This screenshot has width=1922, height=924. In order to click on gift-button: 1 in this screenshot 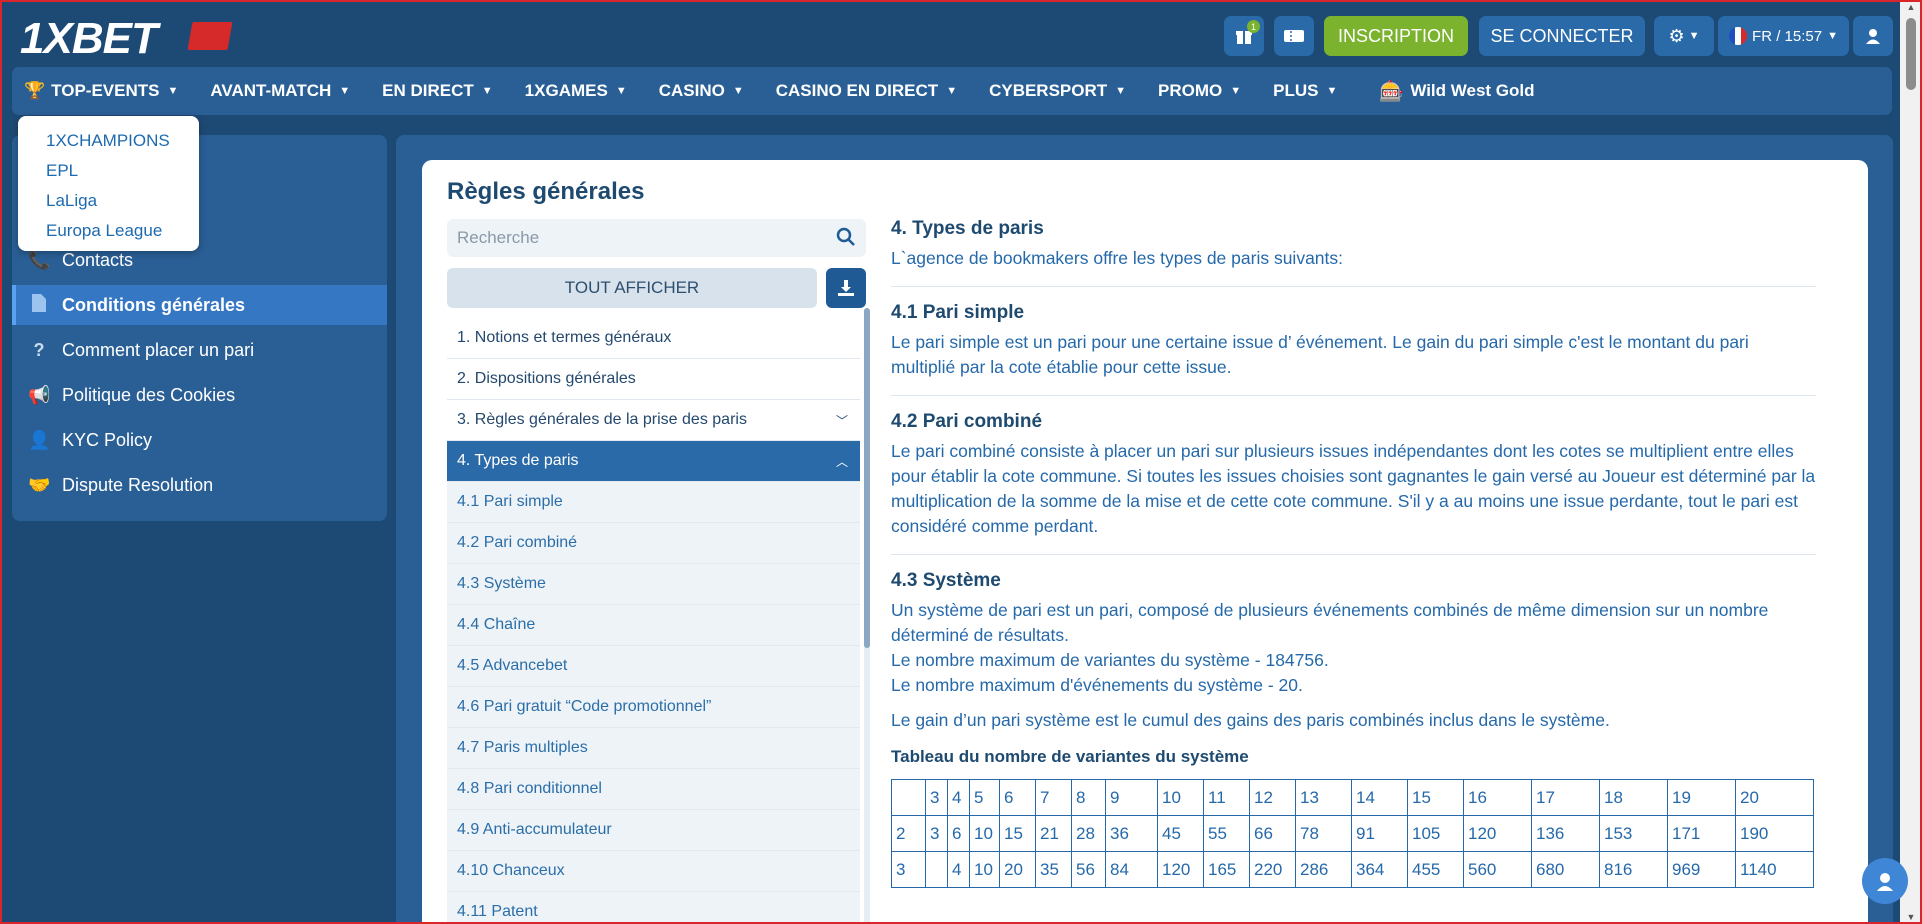, I will do `click(1244, 36)`.